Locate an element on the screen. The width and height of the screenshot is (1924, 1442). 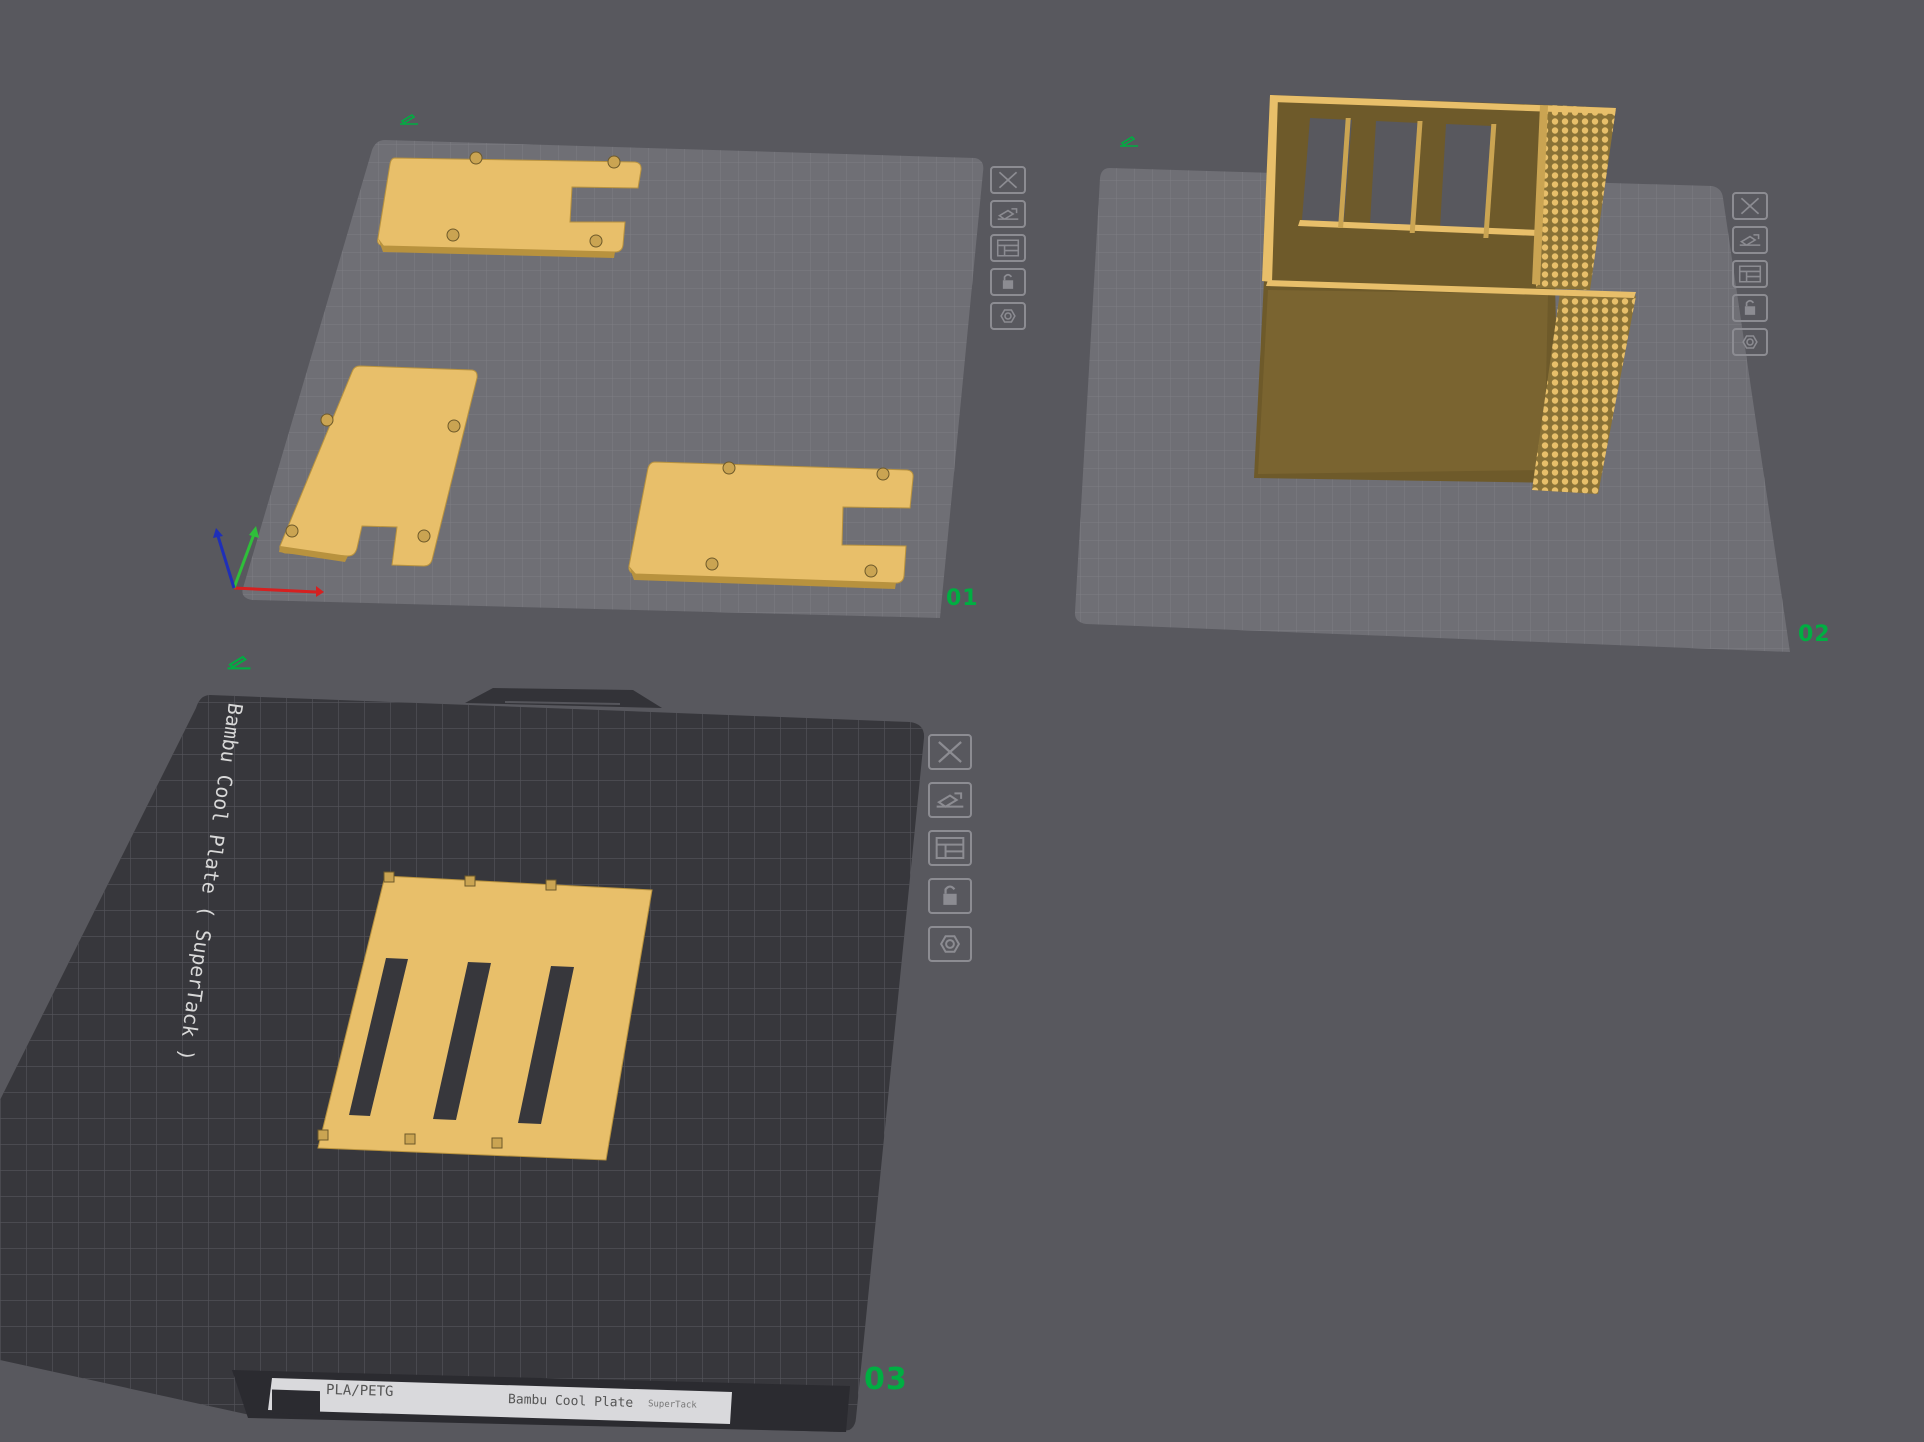
plate-02-arrange-button is located at coordinates (1750, 274).